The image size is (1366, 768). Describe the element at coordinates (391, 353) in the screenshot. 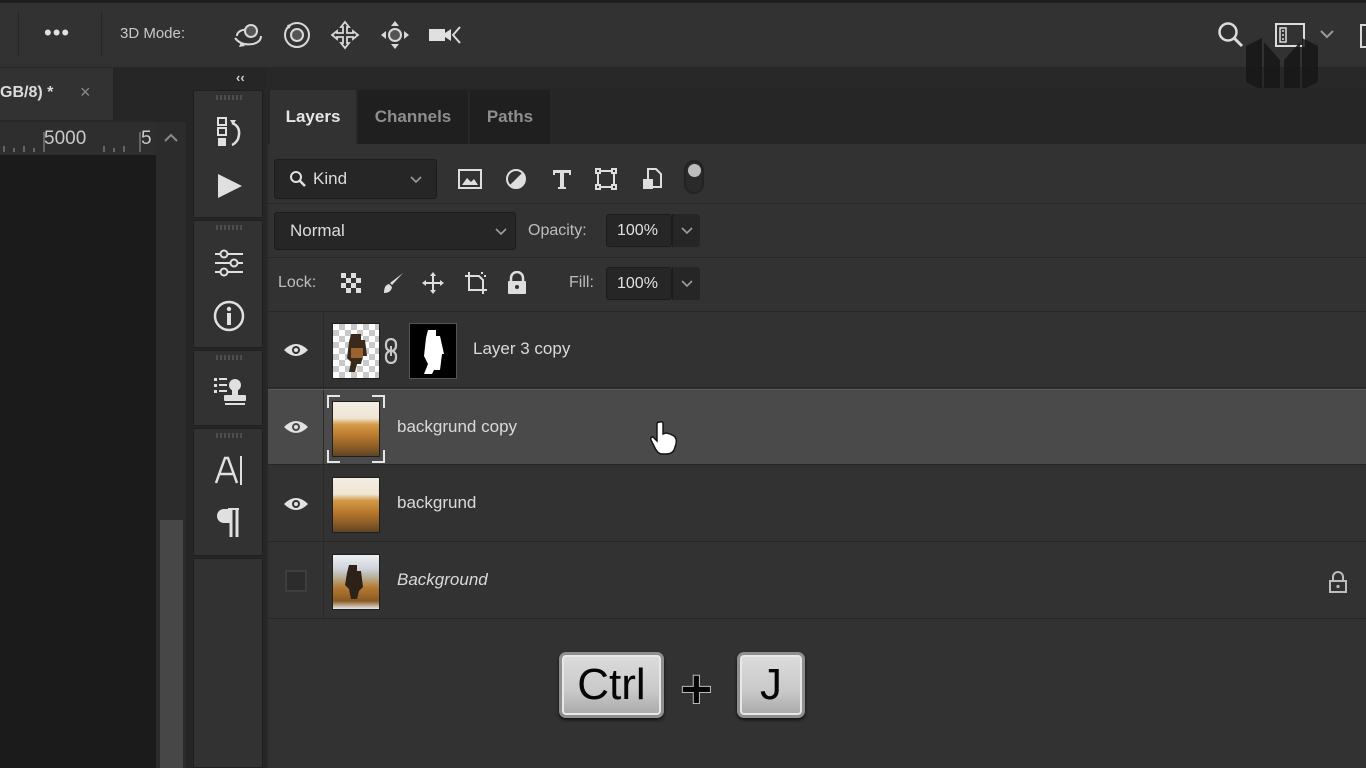

I see `mask-link-icon` at that location.